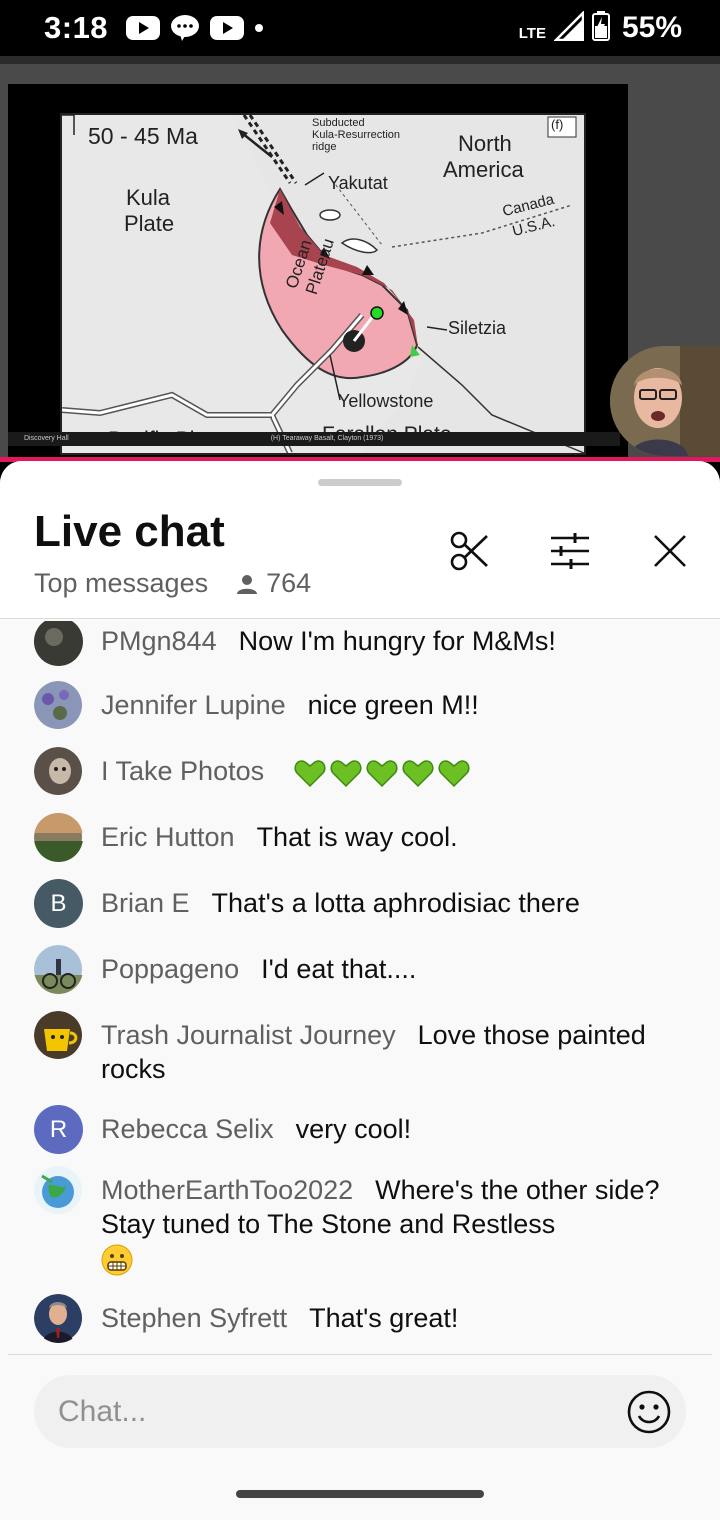 The width and height of the screenshot is (720, 1520). What do you see at coordinates (129, 531) in the screenshot?
I see `chat-title: Live chat` at bounding box center [129, 531].